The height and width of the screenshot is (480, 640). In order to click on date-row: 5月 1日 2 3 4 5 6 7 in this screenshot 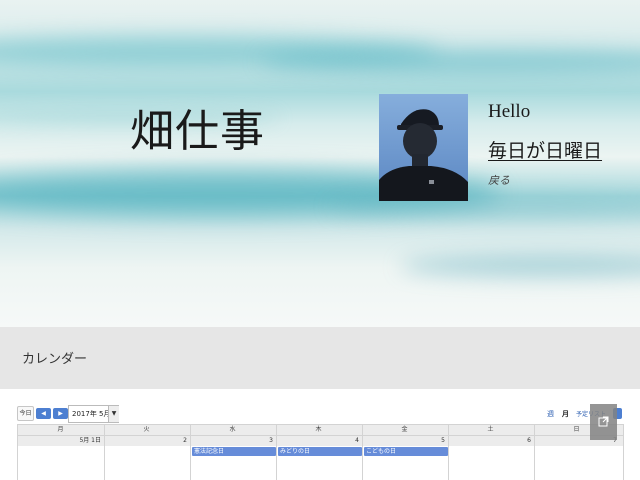, I will do `click(320, 440)`.